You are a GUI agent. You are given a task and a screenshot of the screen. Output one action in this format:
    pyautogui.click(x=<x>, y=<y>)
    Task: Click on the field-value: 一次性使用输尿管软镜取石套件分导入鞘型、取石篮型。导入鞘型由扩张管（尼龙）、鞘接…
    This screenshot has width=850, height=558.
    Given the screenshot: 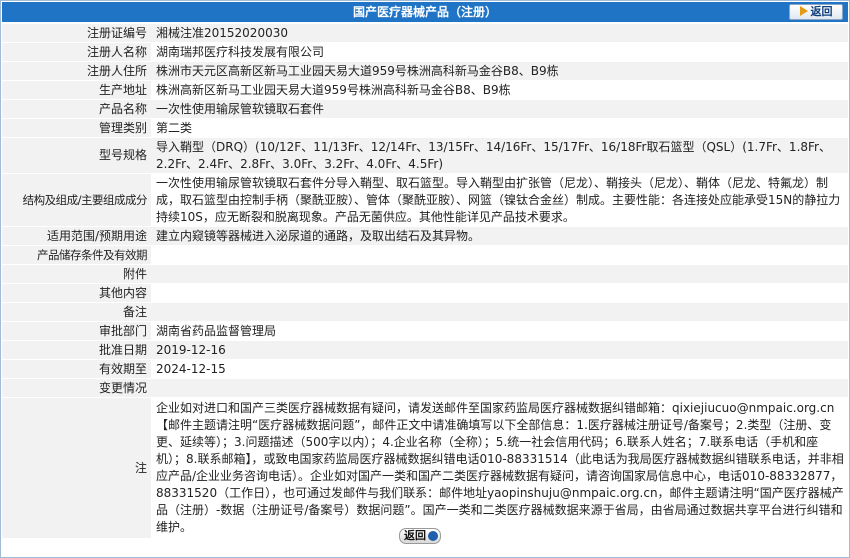 What is the action you would take?
    pyautogui.click(x=499, y=200)
    